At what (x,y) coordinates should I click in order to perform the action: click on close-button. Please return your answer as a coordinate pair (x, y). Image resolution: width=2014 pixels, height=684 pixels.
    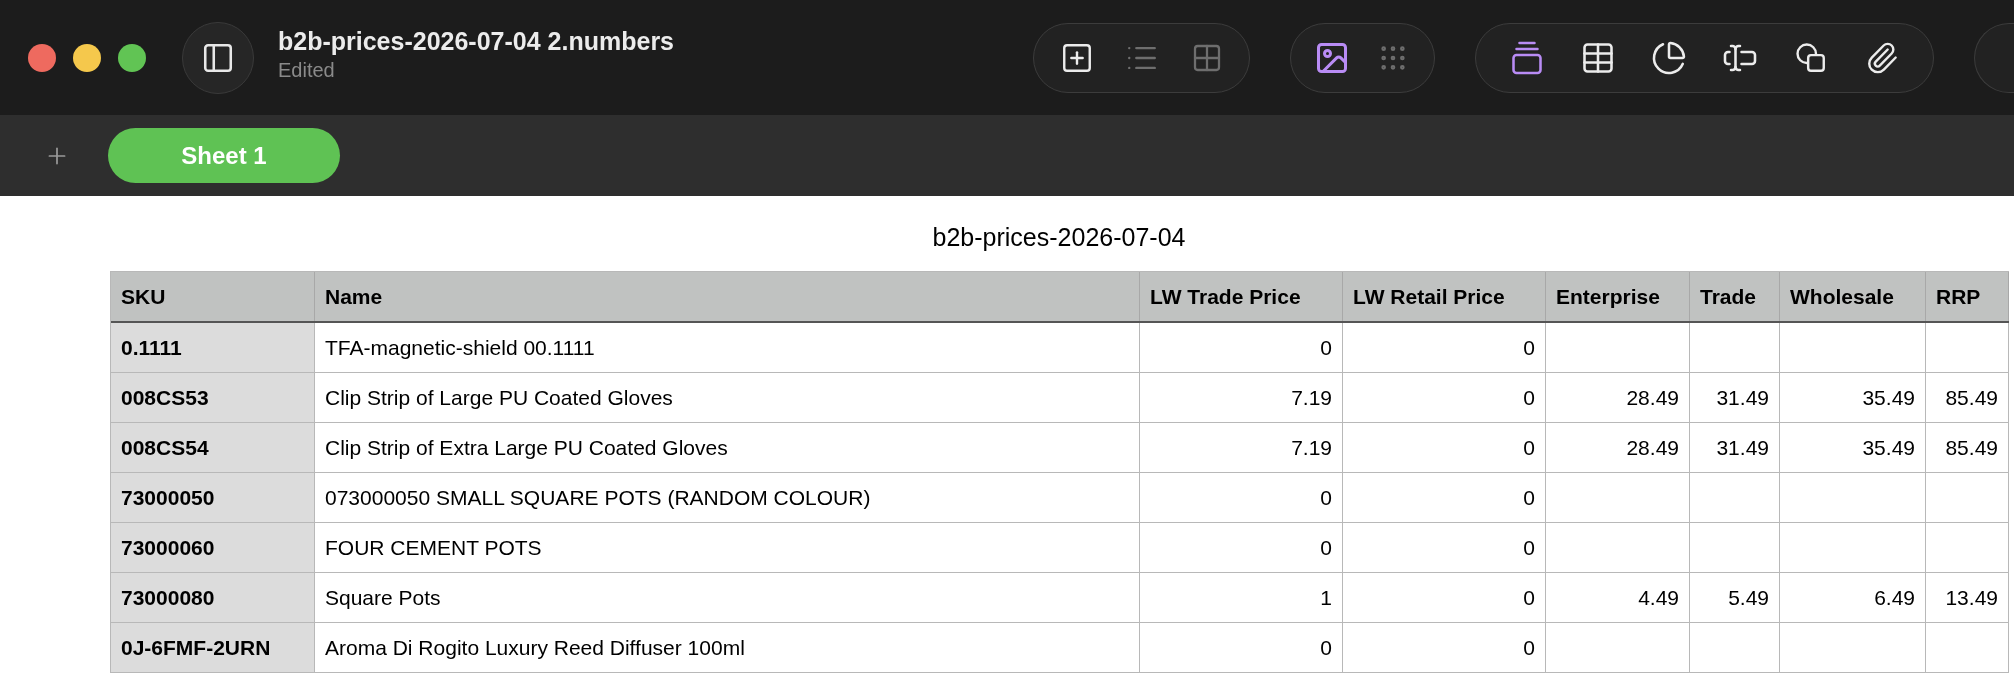
    Looking at the image, I should click on (42, 57).